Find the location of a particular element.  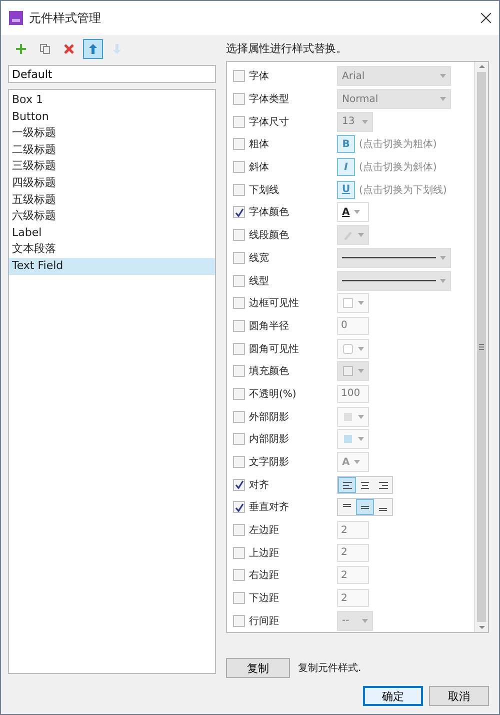

style-list-item: 三级标题 is located at coordinates (112, 166).